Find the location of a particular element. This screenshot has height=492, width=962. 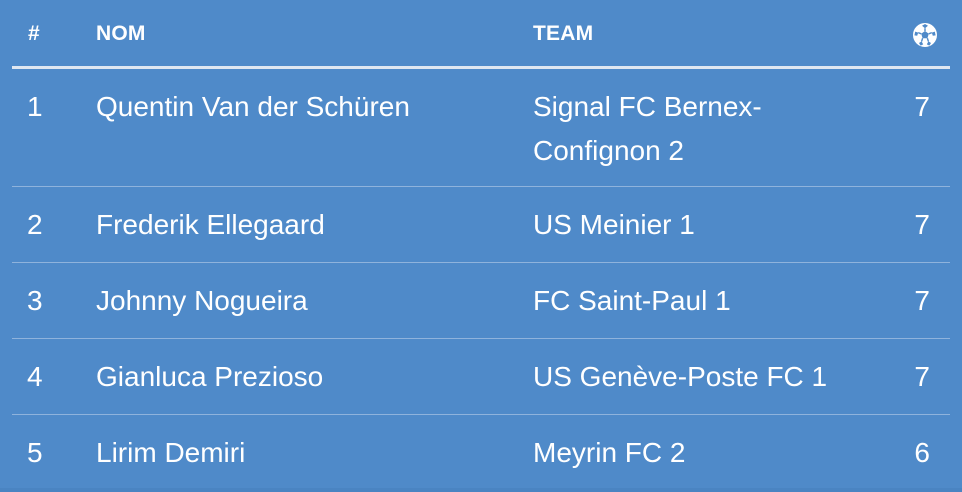

goals-cell: 6 is located at coordinates (922, 452).